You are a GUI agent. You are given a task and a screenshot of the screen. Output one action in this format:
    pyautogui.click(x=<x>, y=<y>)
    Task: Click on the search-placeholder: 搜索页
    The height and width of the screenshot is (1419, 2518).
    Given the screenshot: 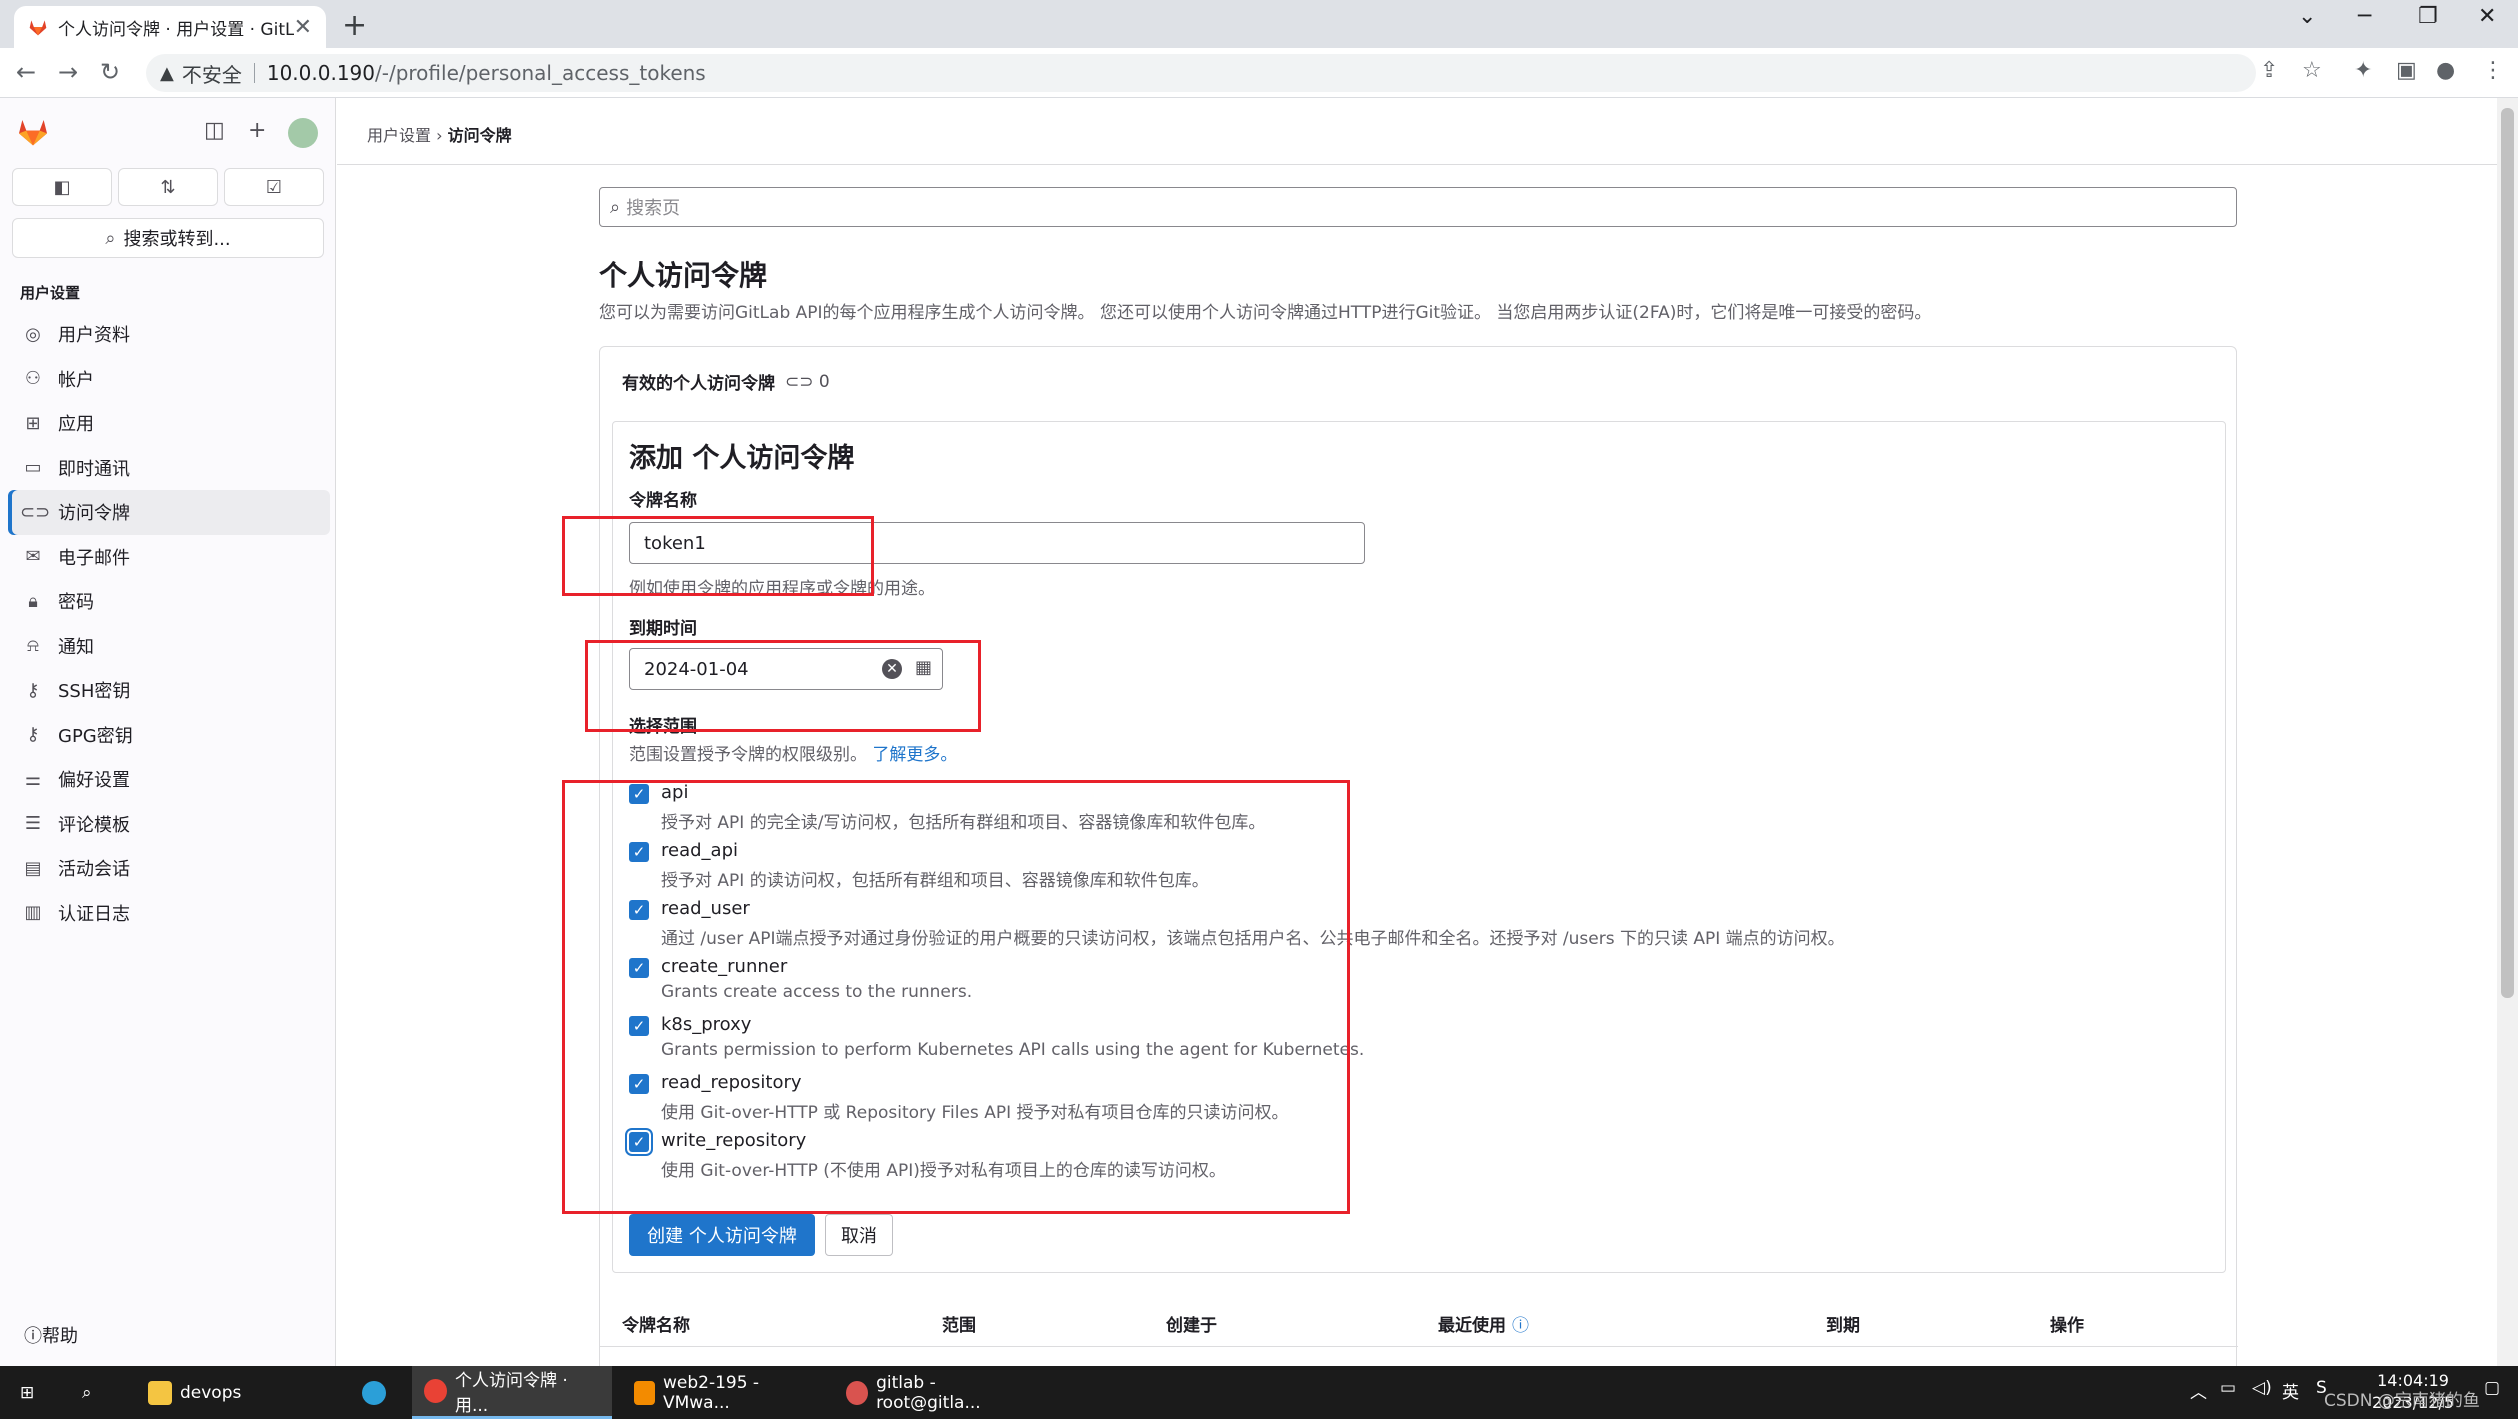 What is the action you would take?
    pyautogui.click(x=653, y=208)
    